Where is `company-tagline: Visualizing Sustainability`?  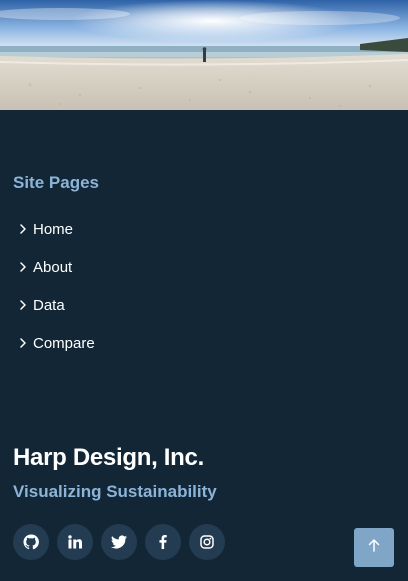 company-tagline: Visualizing Sustainability is located at coordinates (115, 491).